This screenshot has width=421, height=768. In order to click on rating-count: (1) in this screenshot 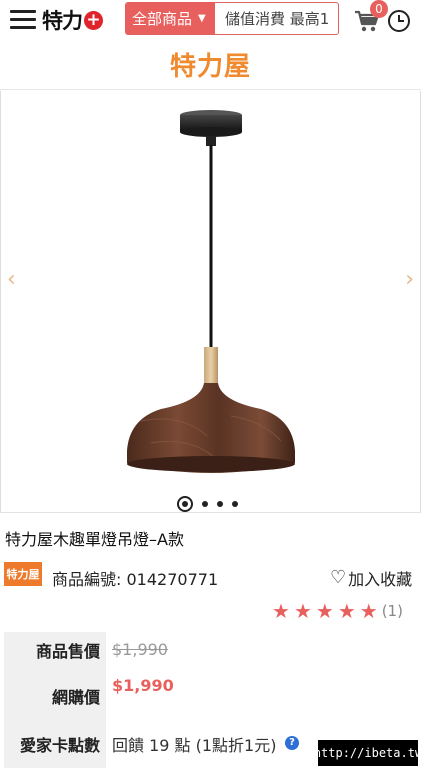, I will do `click(392, 611)`.